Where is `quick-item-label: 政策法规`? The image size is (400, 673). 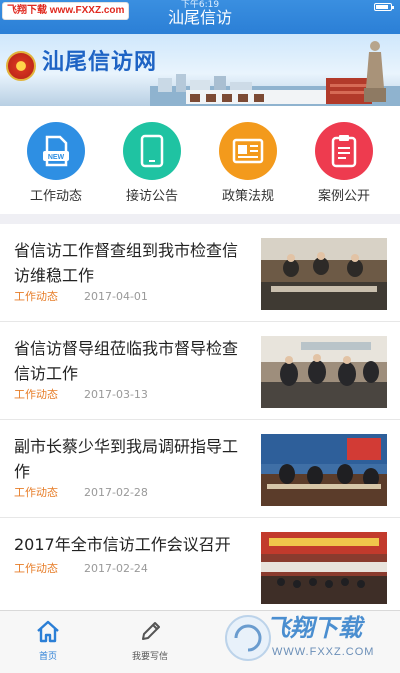 quick-item-label: 政策法规 is located at coordinates (247, 196).